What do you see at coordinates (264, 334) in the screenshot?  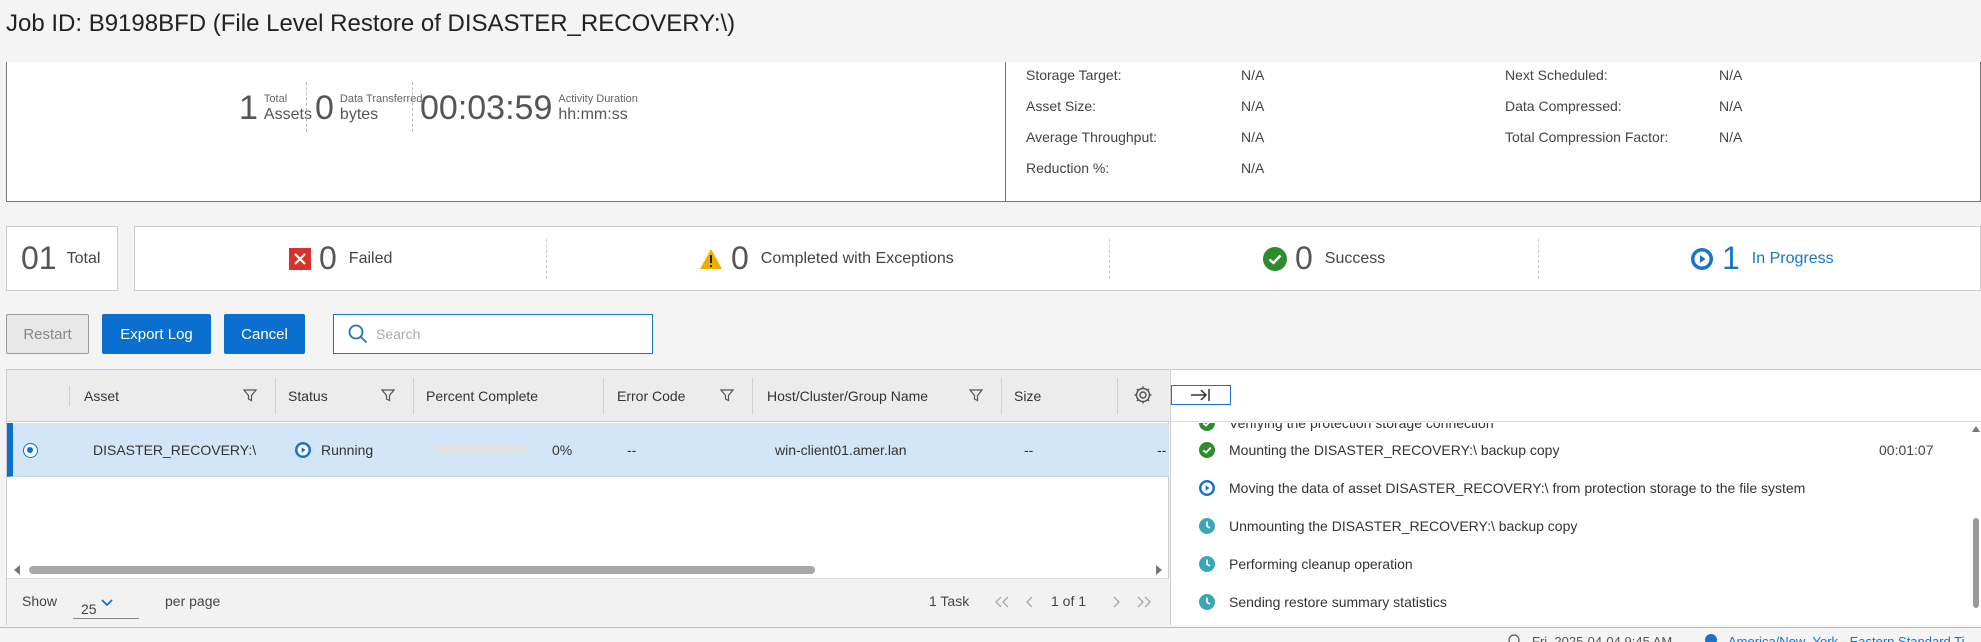 I see `cancel-button: Cancel` at bounding box center [264, 334].